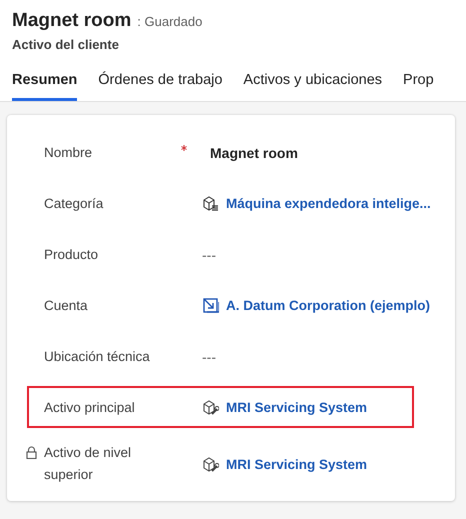 This screenshot has height=519, width=466. Describe the element at coordinates (312, 82) in the screenshot. I see `tab: Activos y ubicaciones` at that location.